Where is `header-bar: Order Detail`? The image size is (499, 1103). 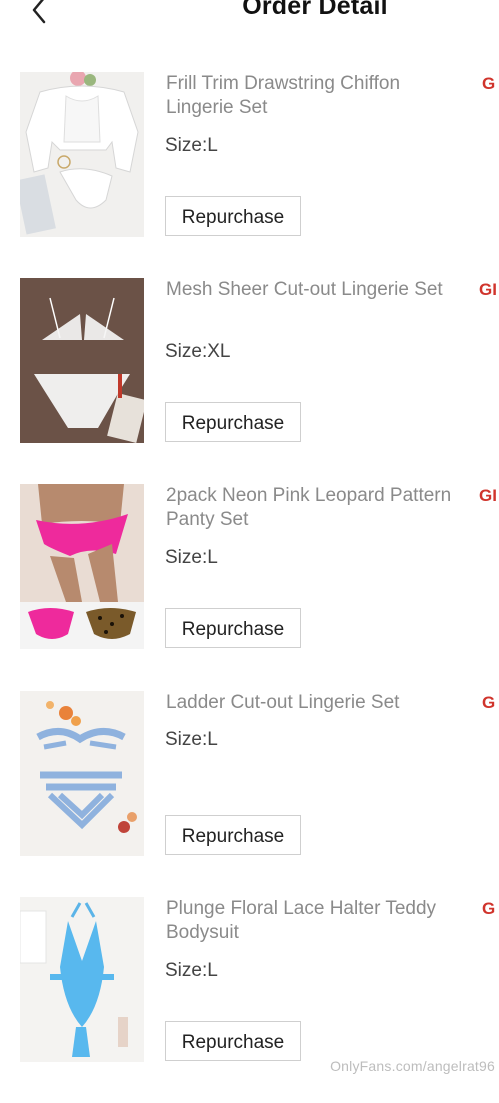 header-bar: Order Detail is located at coordinates (249, 20).